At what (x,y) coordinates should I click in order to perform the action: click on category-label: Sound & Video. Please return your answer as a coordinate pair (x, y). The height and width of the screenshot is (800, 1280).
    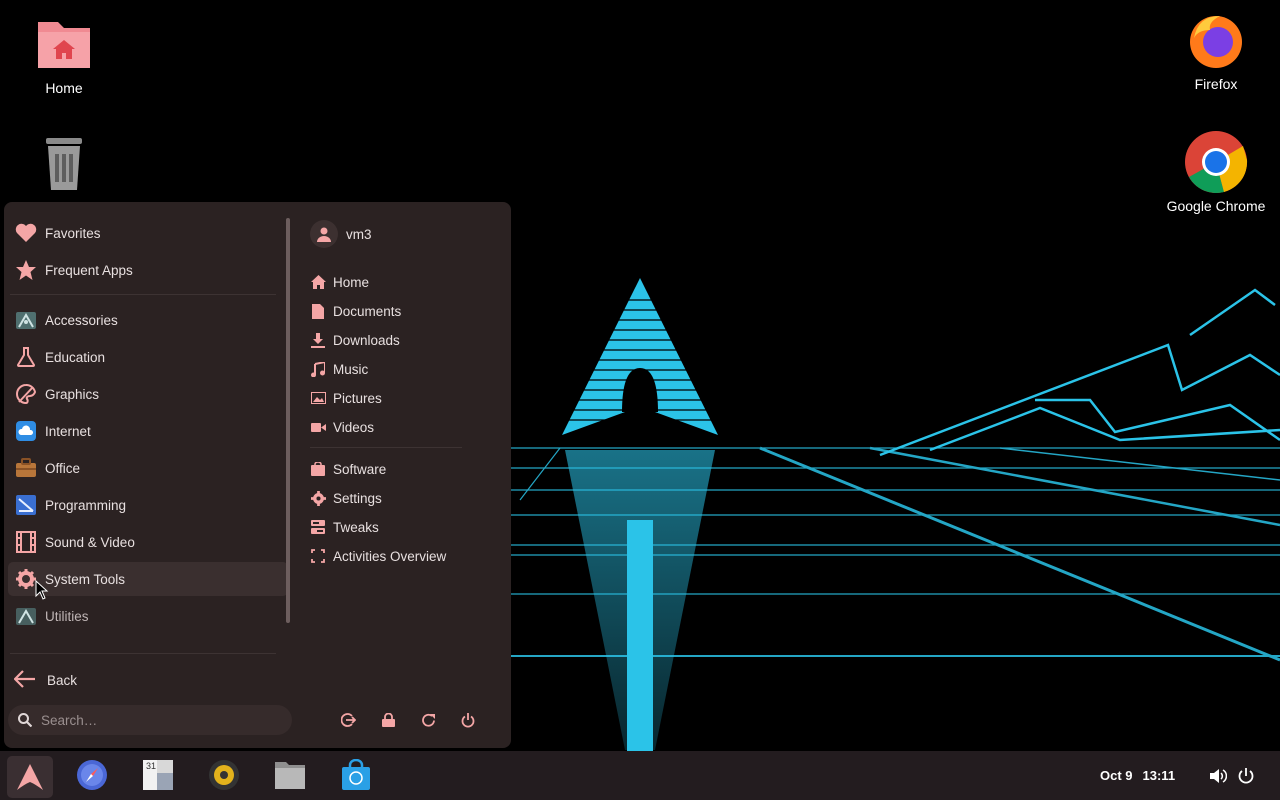
    Looking at the image, I should click on (90, 542).